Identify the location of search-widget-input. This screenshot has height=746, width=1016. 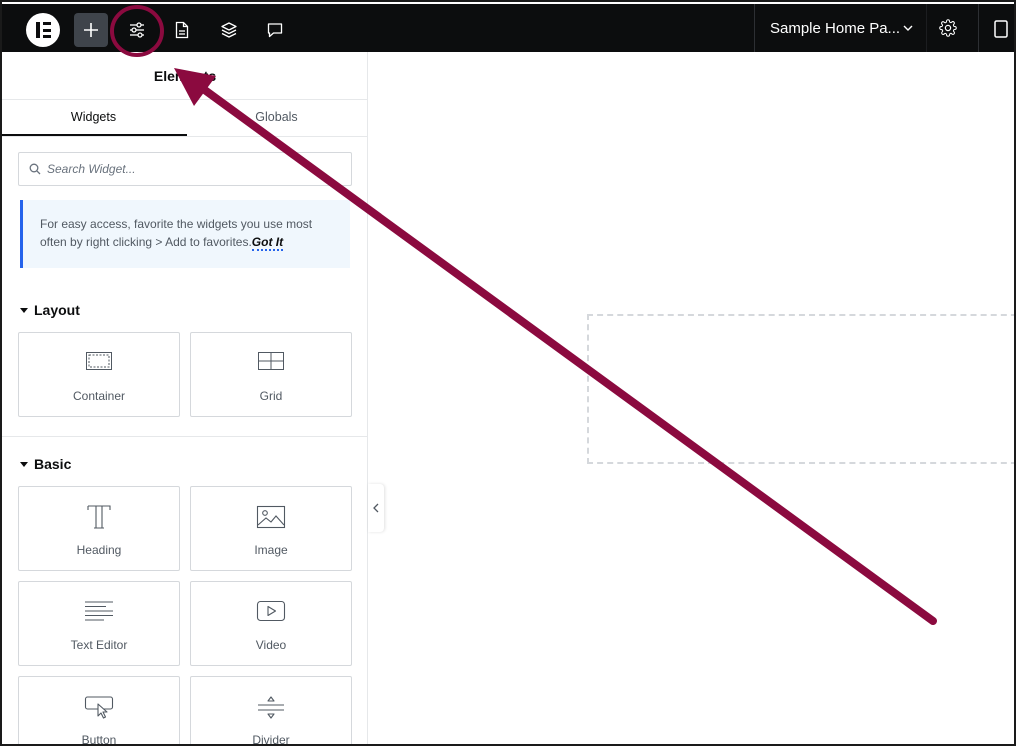
(197, 169).